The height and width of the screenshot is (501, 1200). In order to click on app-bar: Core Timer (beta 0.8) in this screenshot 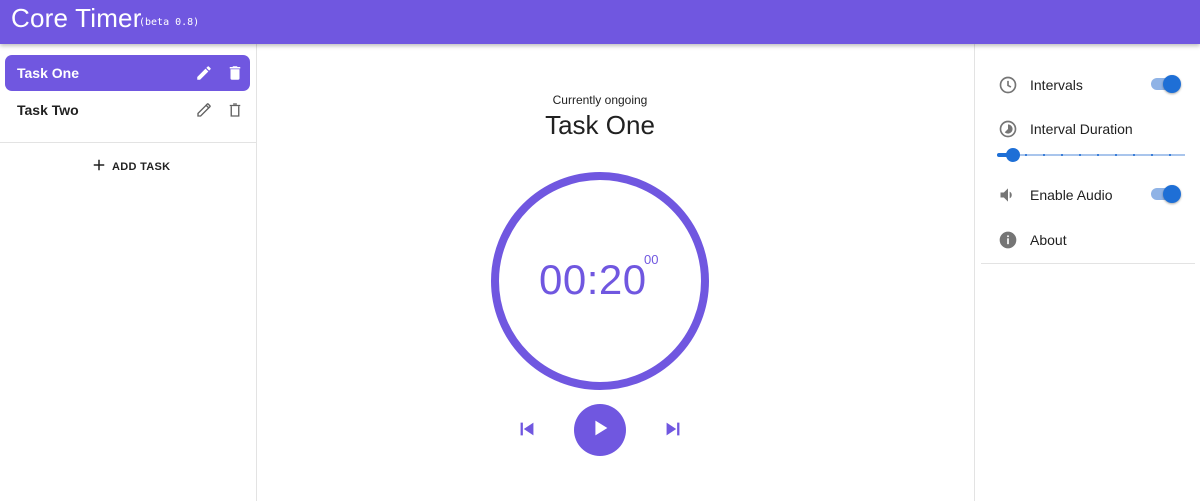, I will do `click(600, 22)`.